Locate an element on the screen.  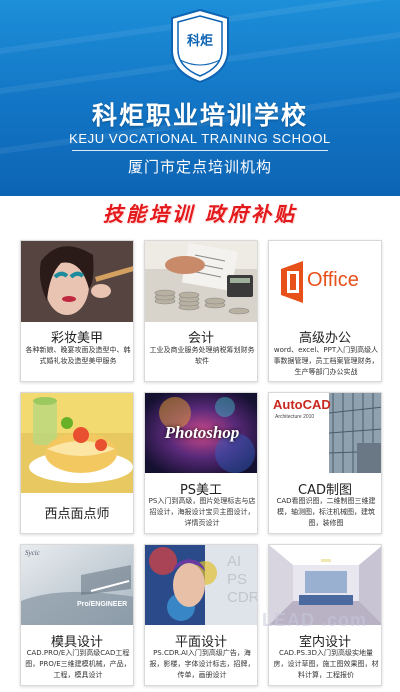
office-logo: Office is located at coordinates (325, 281).